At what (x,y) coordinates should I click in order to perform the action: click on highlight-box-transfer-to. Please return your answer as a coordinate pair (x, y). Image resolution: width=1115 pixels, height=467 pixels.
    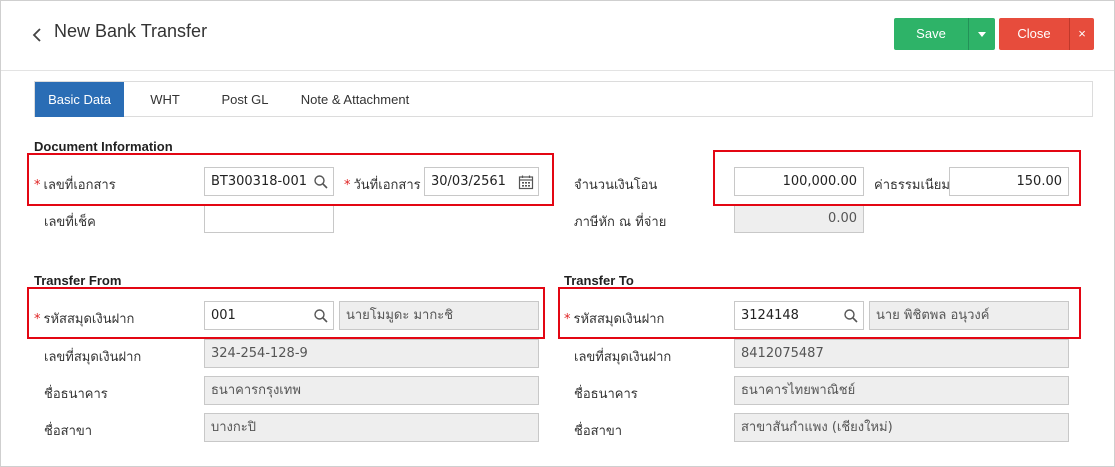
    Looking at the image, I should click on (819, 313).